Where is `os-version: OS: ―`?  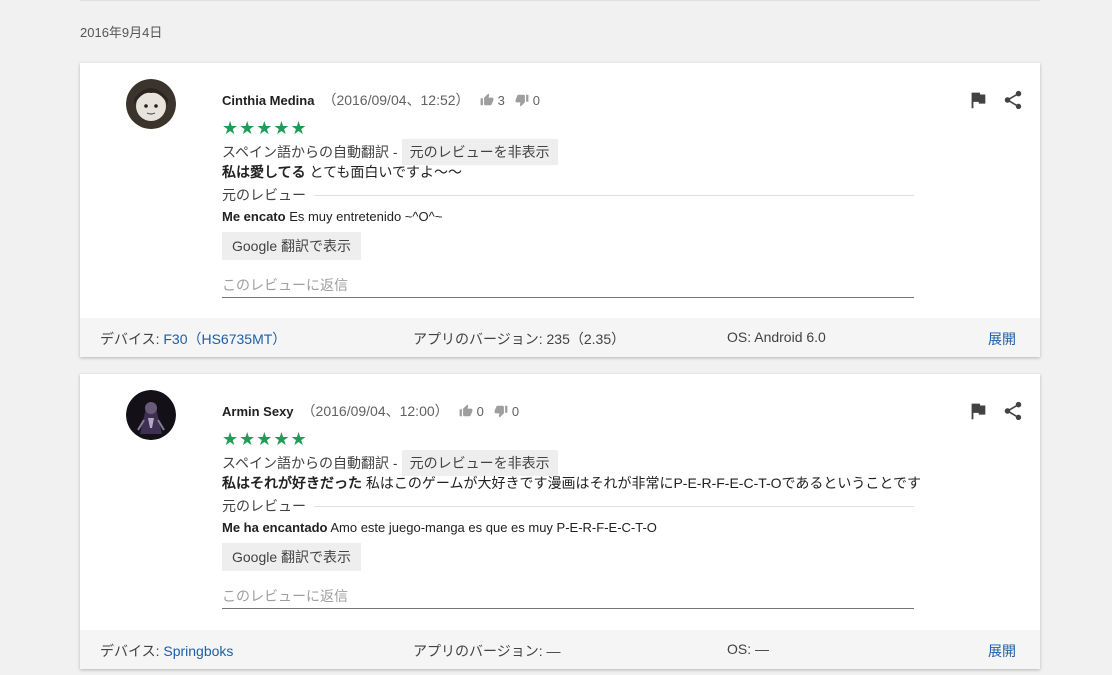 os-version: OS: ― is located at coordinates (748, 649).